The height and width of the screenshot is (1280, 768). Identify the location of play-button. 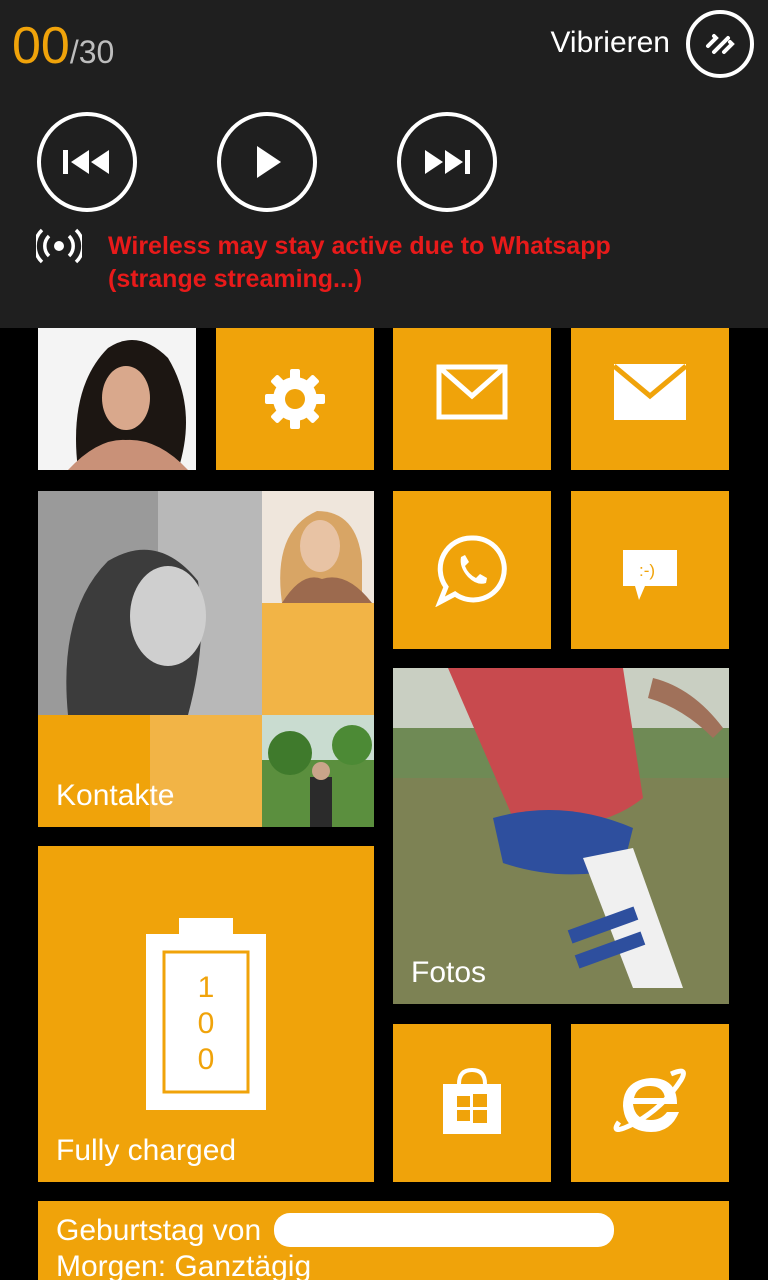
(267, 162).